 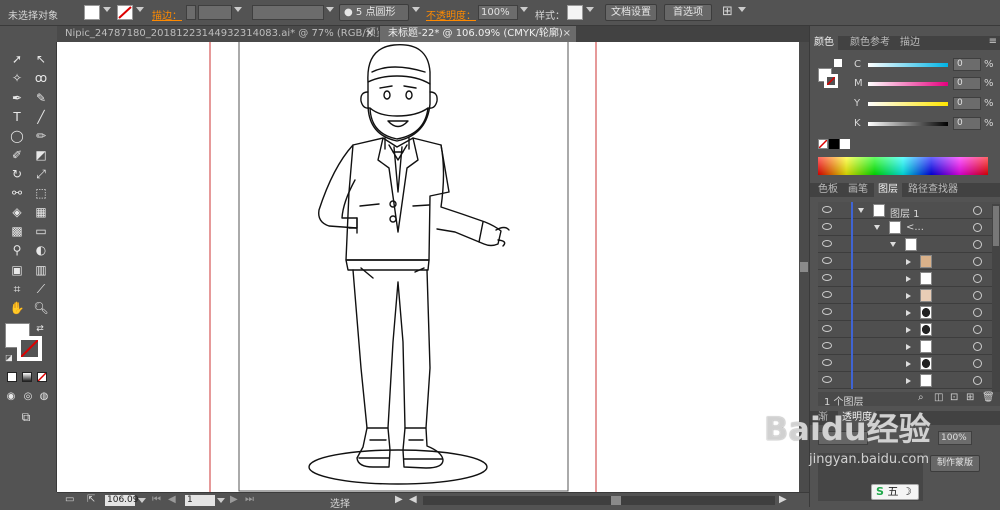 I want to click on line-tool-icon: ╱, so click(x=41, y=117).